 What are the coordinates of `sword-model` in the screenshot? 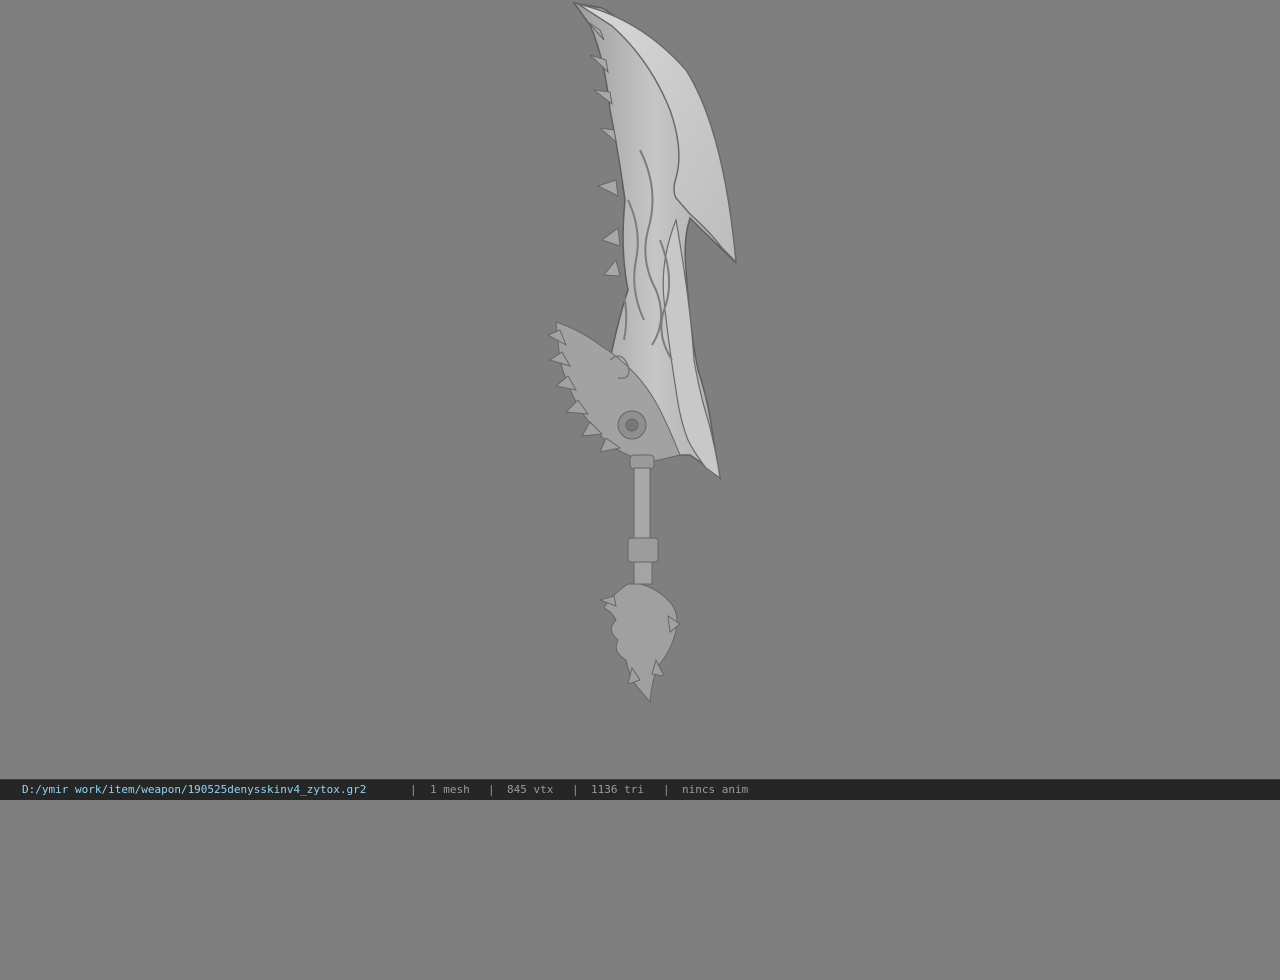 It's located at (641, 352).